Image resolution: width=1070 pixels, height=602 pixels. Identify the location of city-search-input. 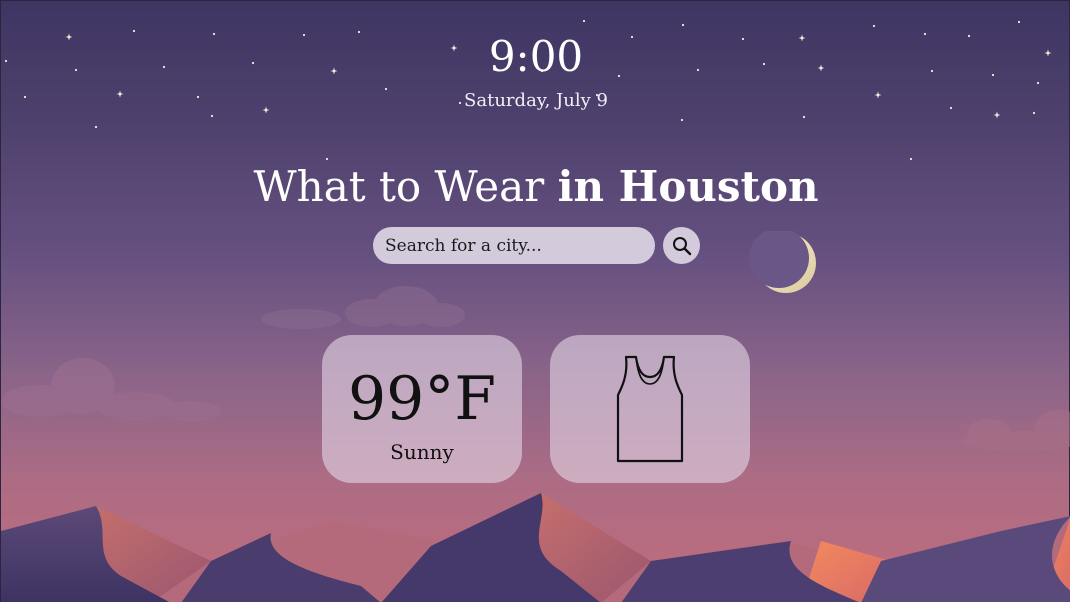
(514, 245).